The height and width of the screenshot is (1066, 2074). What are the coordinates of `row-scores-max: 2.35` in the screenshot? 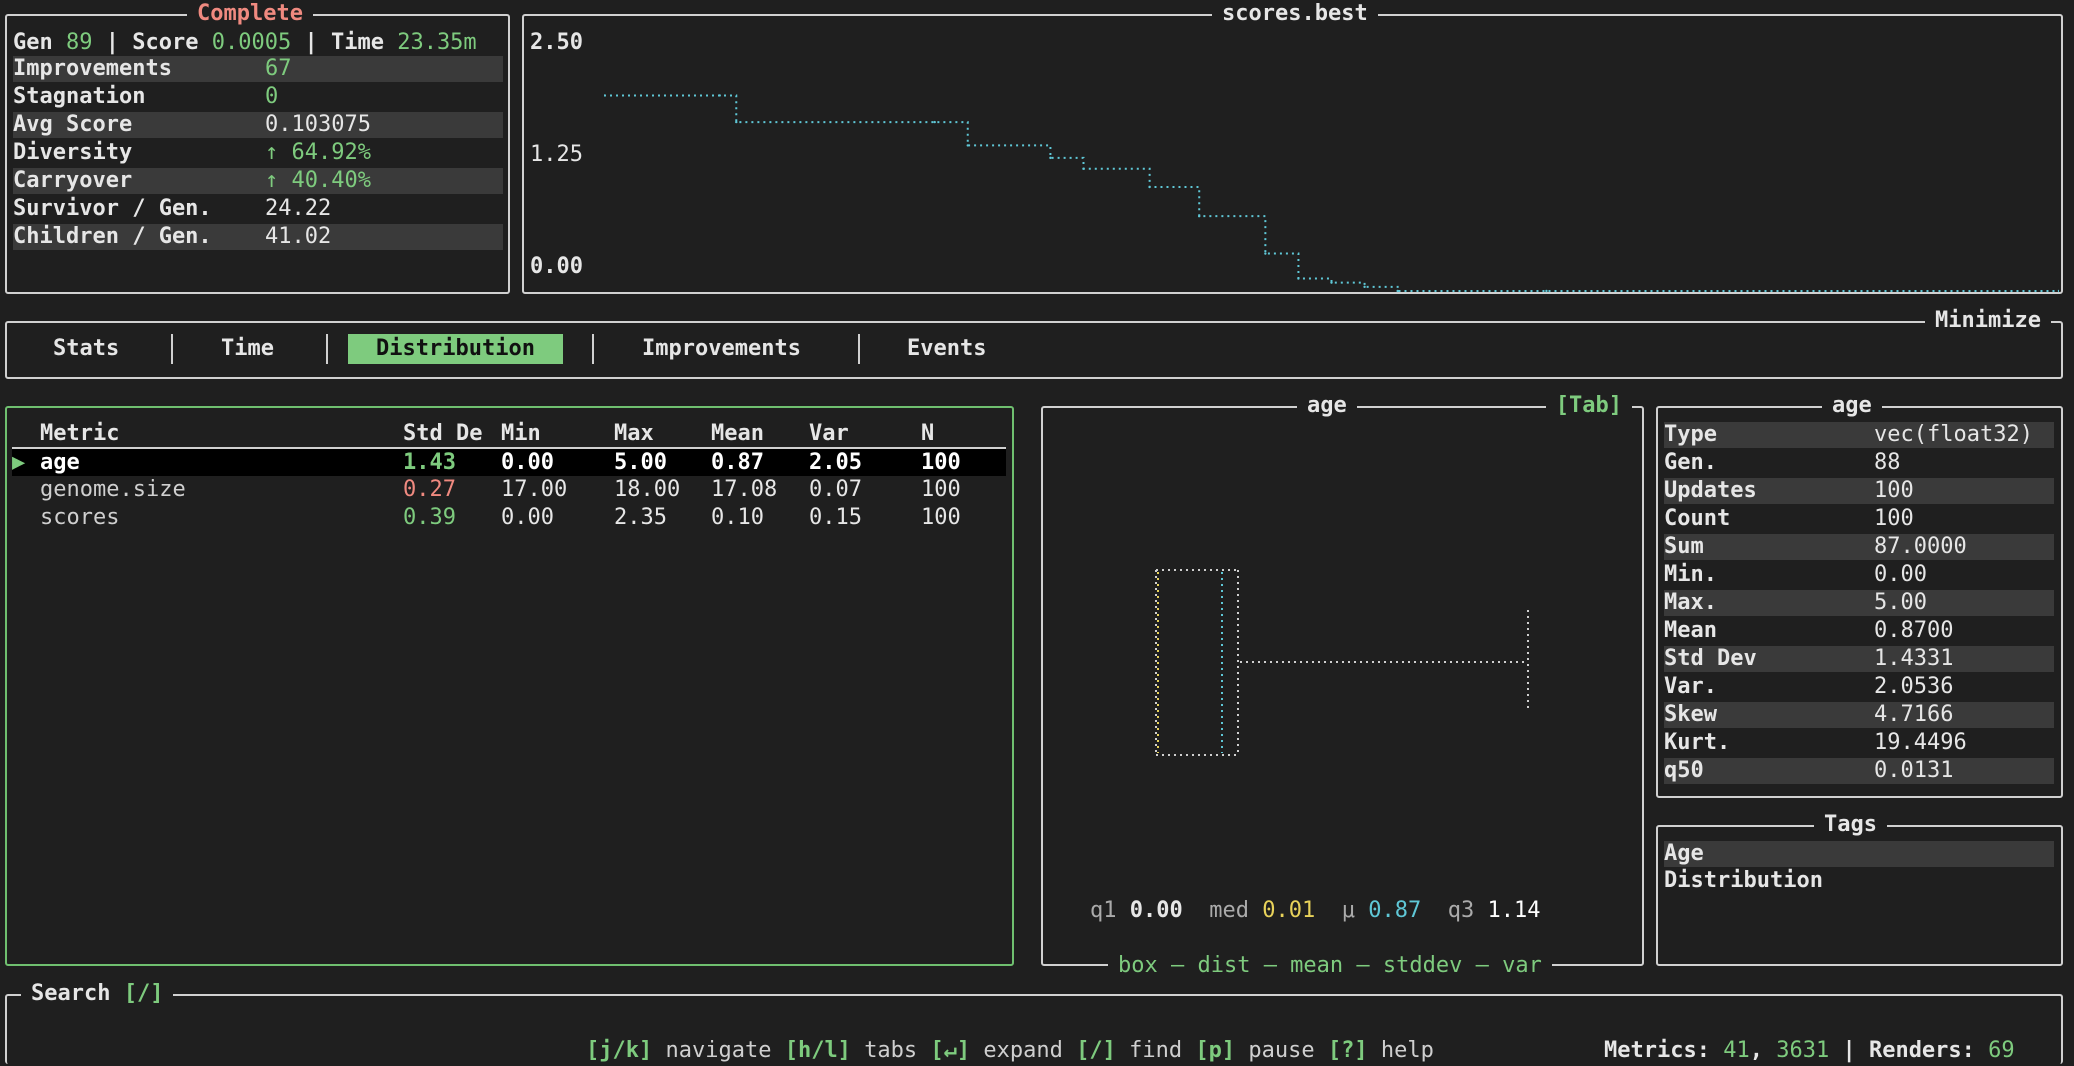 It's located at (640, 517).